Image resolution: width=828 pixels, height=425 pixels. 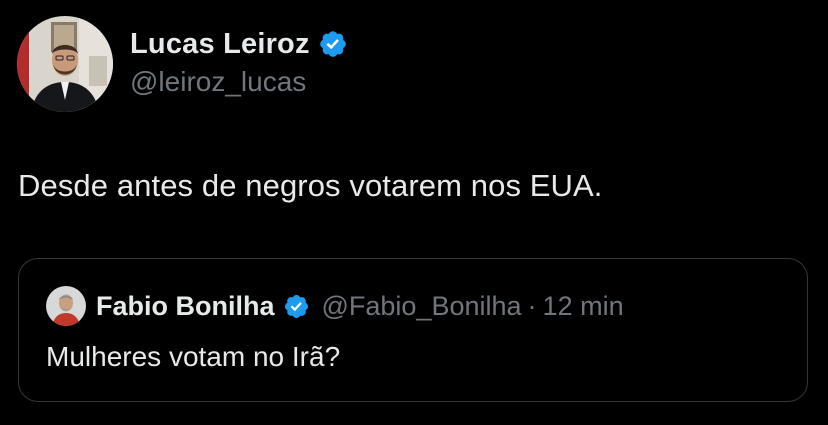 I want to click on author-handle: @leiroz_lucas, so click(x=218, y=82).